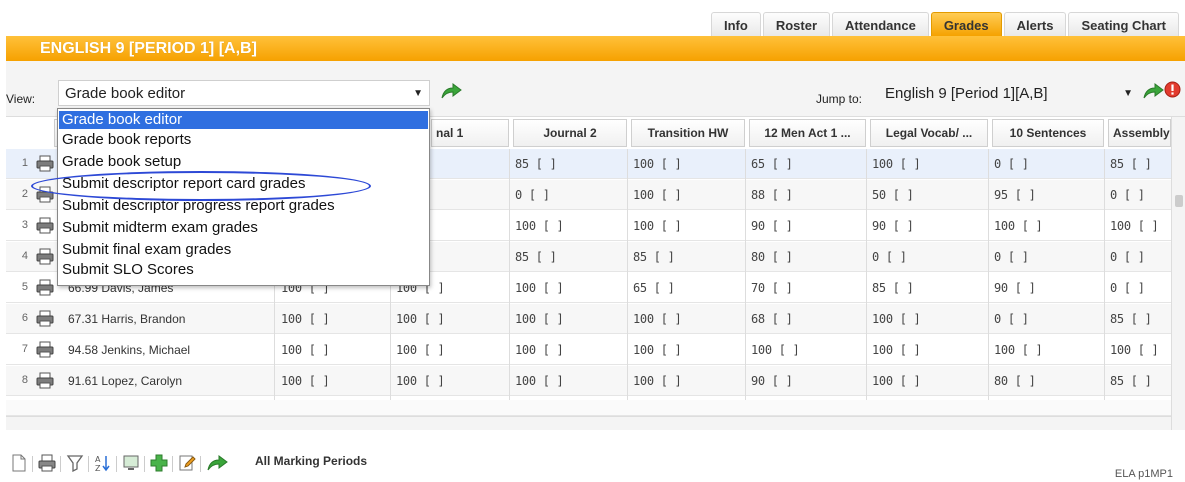 Image resolution: width=1185 pixels, height=482 pixels. I want to click on jump-to-select: English 9 [Period 1][A,B] ▼, so click(1009, 93).